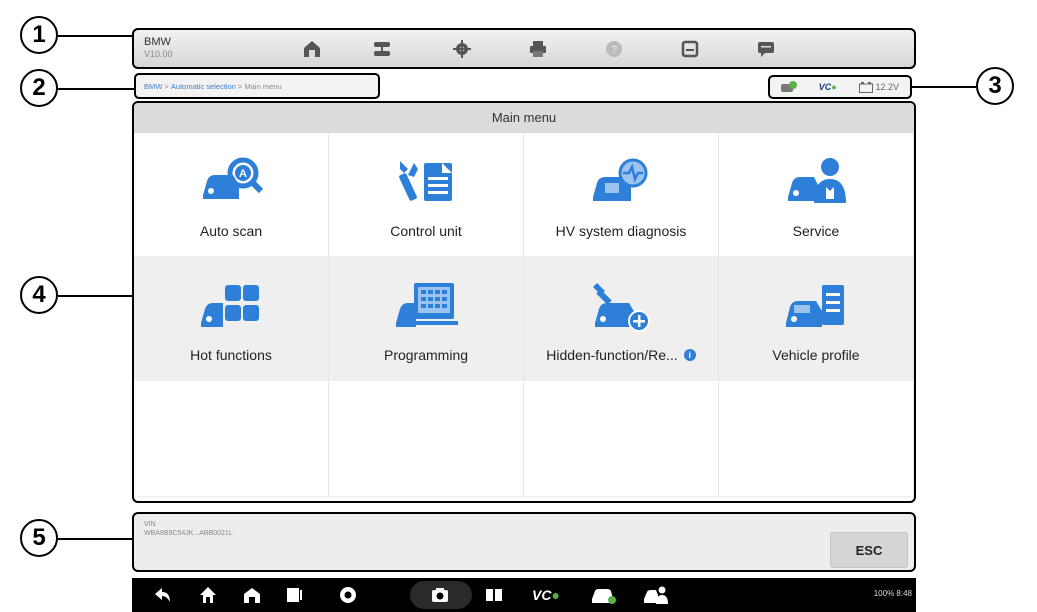 The width and height of the screenshot is (1037, 612). What do you see at coordinates (95, 36) in the screenshot?
I see `callout-1-leader` at bounding box center [95, 36].